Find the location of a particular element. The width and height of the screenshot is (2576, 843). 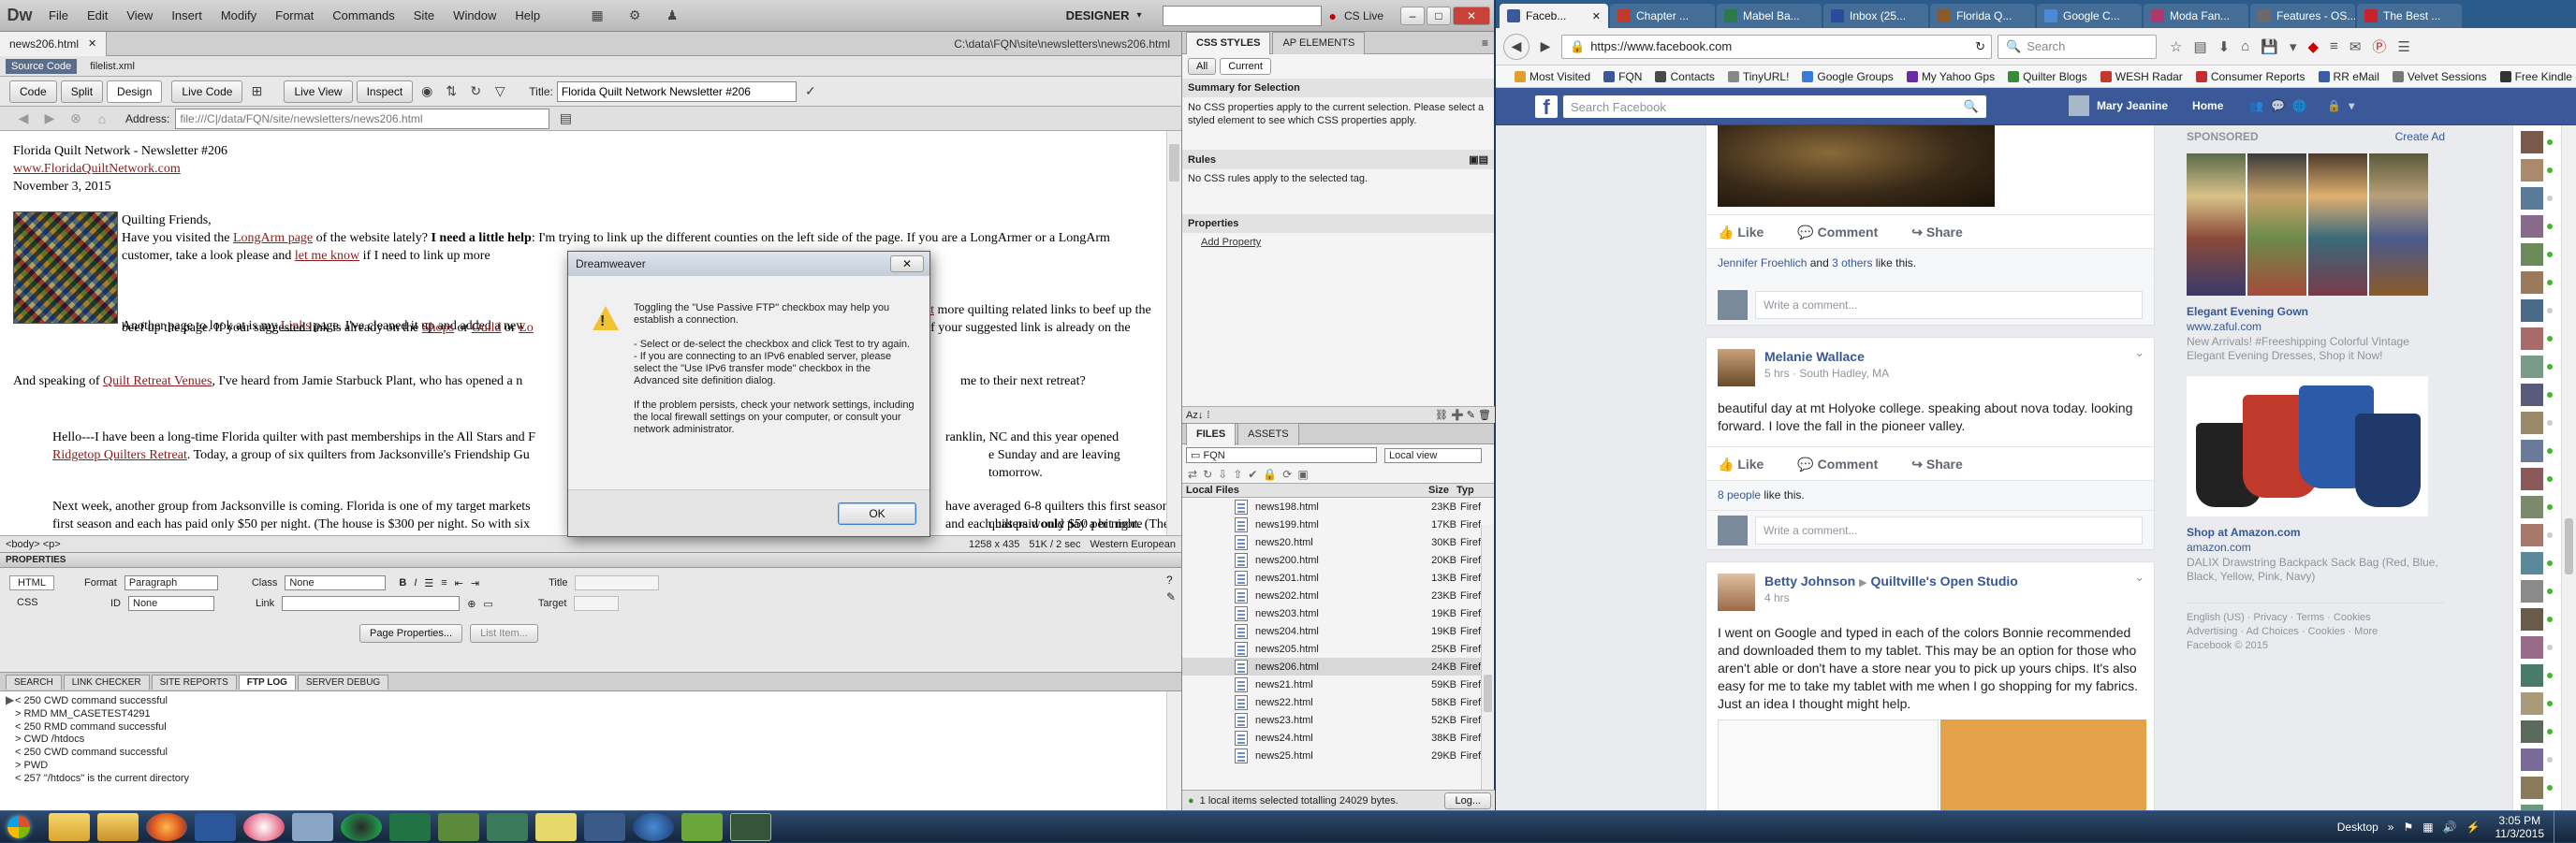

maximize-button: □ is located at coordinates (1439, 16).